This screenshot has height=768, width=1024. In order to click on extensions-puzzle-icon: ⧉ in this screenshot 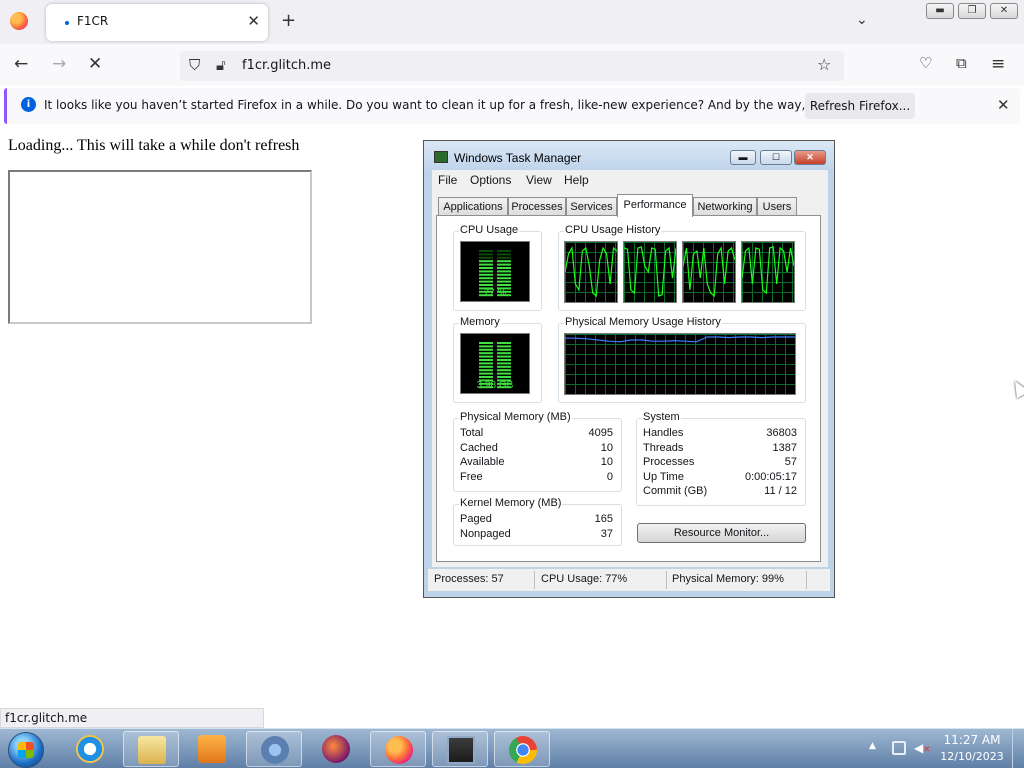, I will do `click(961, 63)`.